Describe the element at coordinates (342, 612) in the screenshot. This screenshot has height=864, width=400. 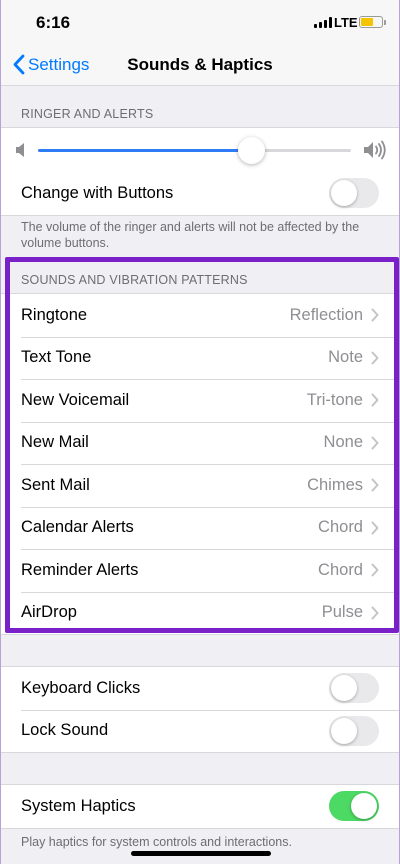
I see `row-value: Pulse` at that location.